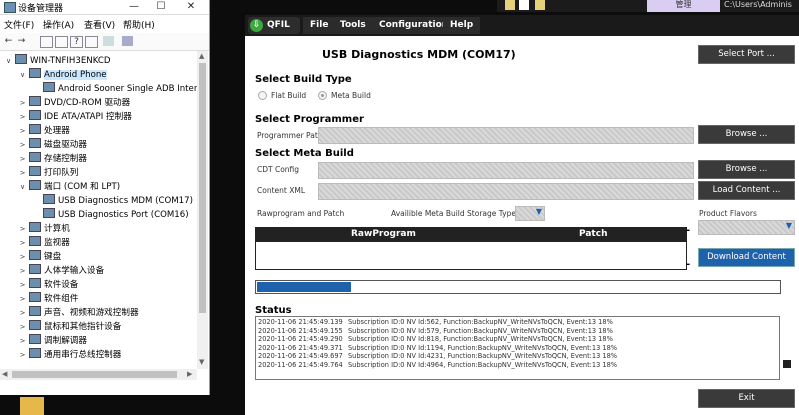 Image resolution: width=799 pixels, height=415 pixels. Describe the element at coordinates (44, 131) in the screenshot. I see `tree-item: > 处理器` at that location.